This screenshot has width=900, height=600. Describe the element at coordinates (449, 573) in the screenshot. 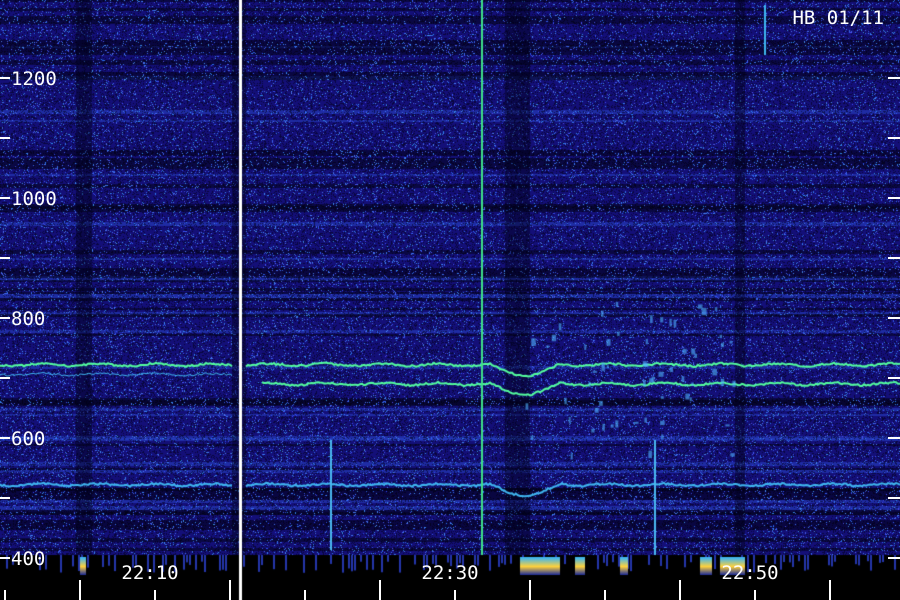

I see `x-tick-label: 22:30` at that location.